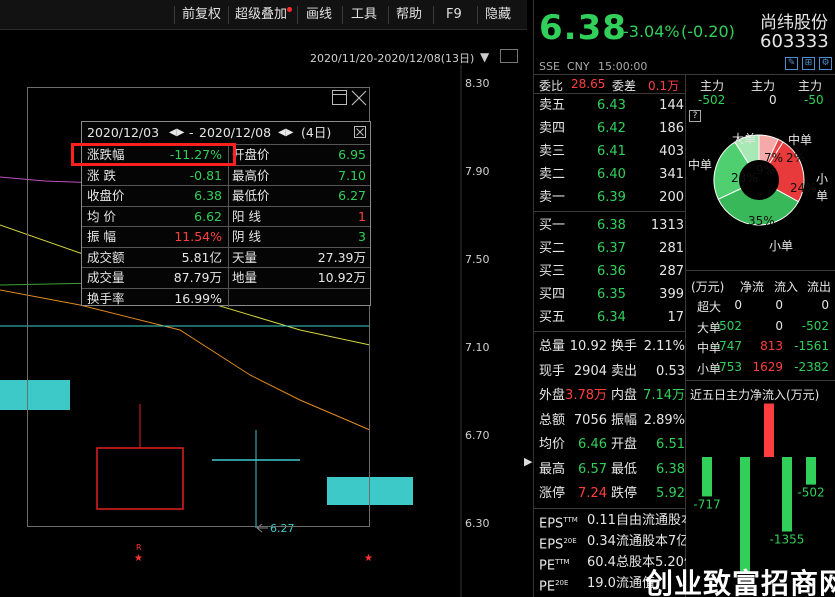 Image resolution: width=835 pixels, height=597 pixels. What do you see at coordinates (670, 444) in the screenshot?
I see `stat-value: 6.51` at bounding box center [670, 444].